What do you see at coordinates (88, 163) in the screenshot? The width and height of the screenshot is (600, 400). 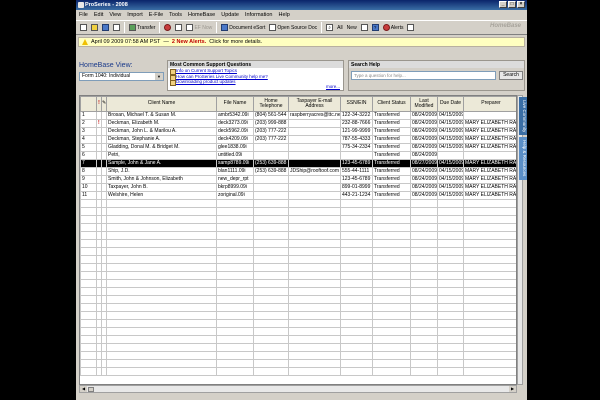 I see `cell-n: 7` at bounding box center [88, 163].